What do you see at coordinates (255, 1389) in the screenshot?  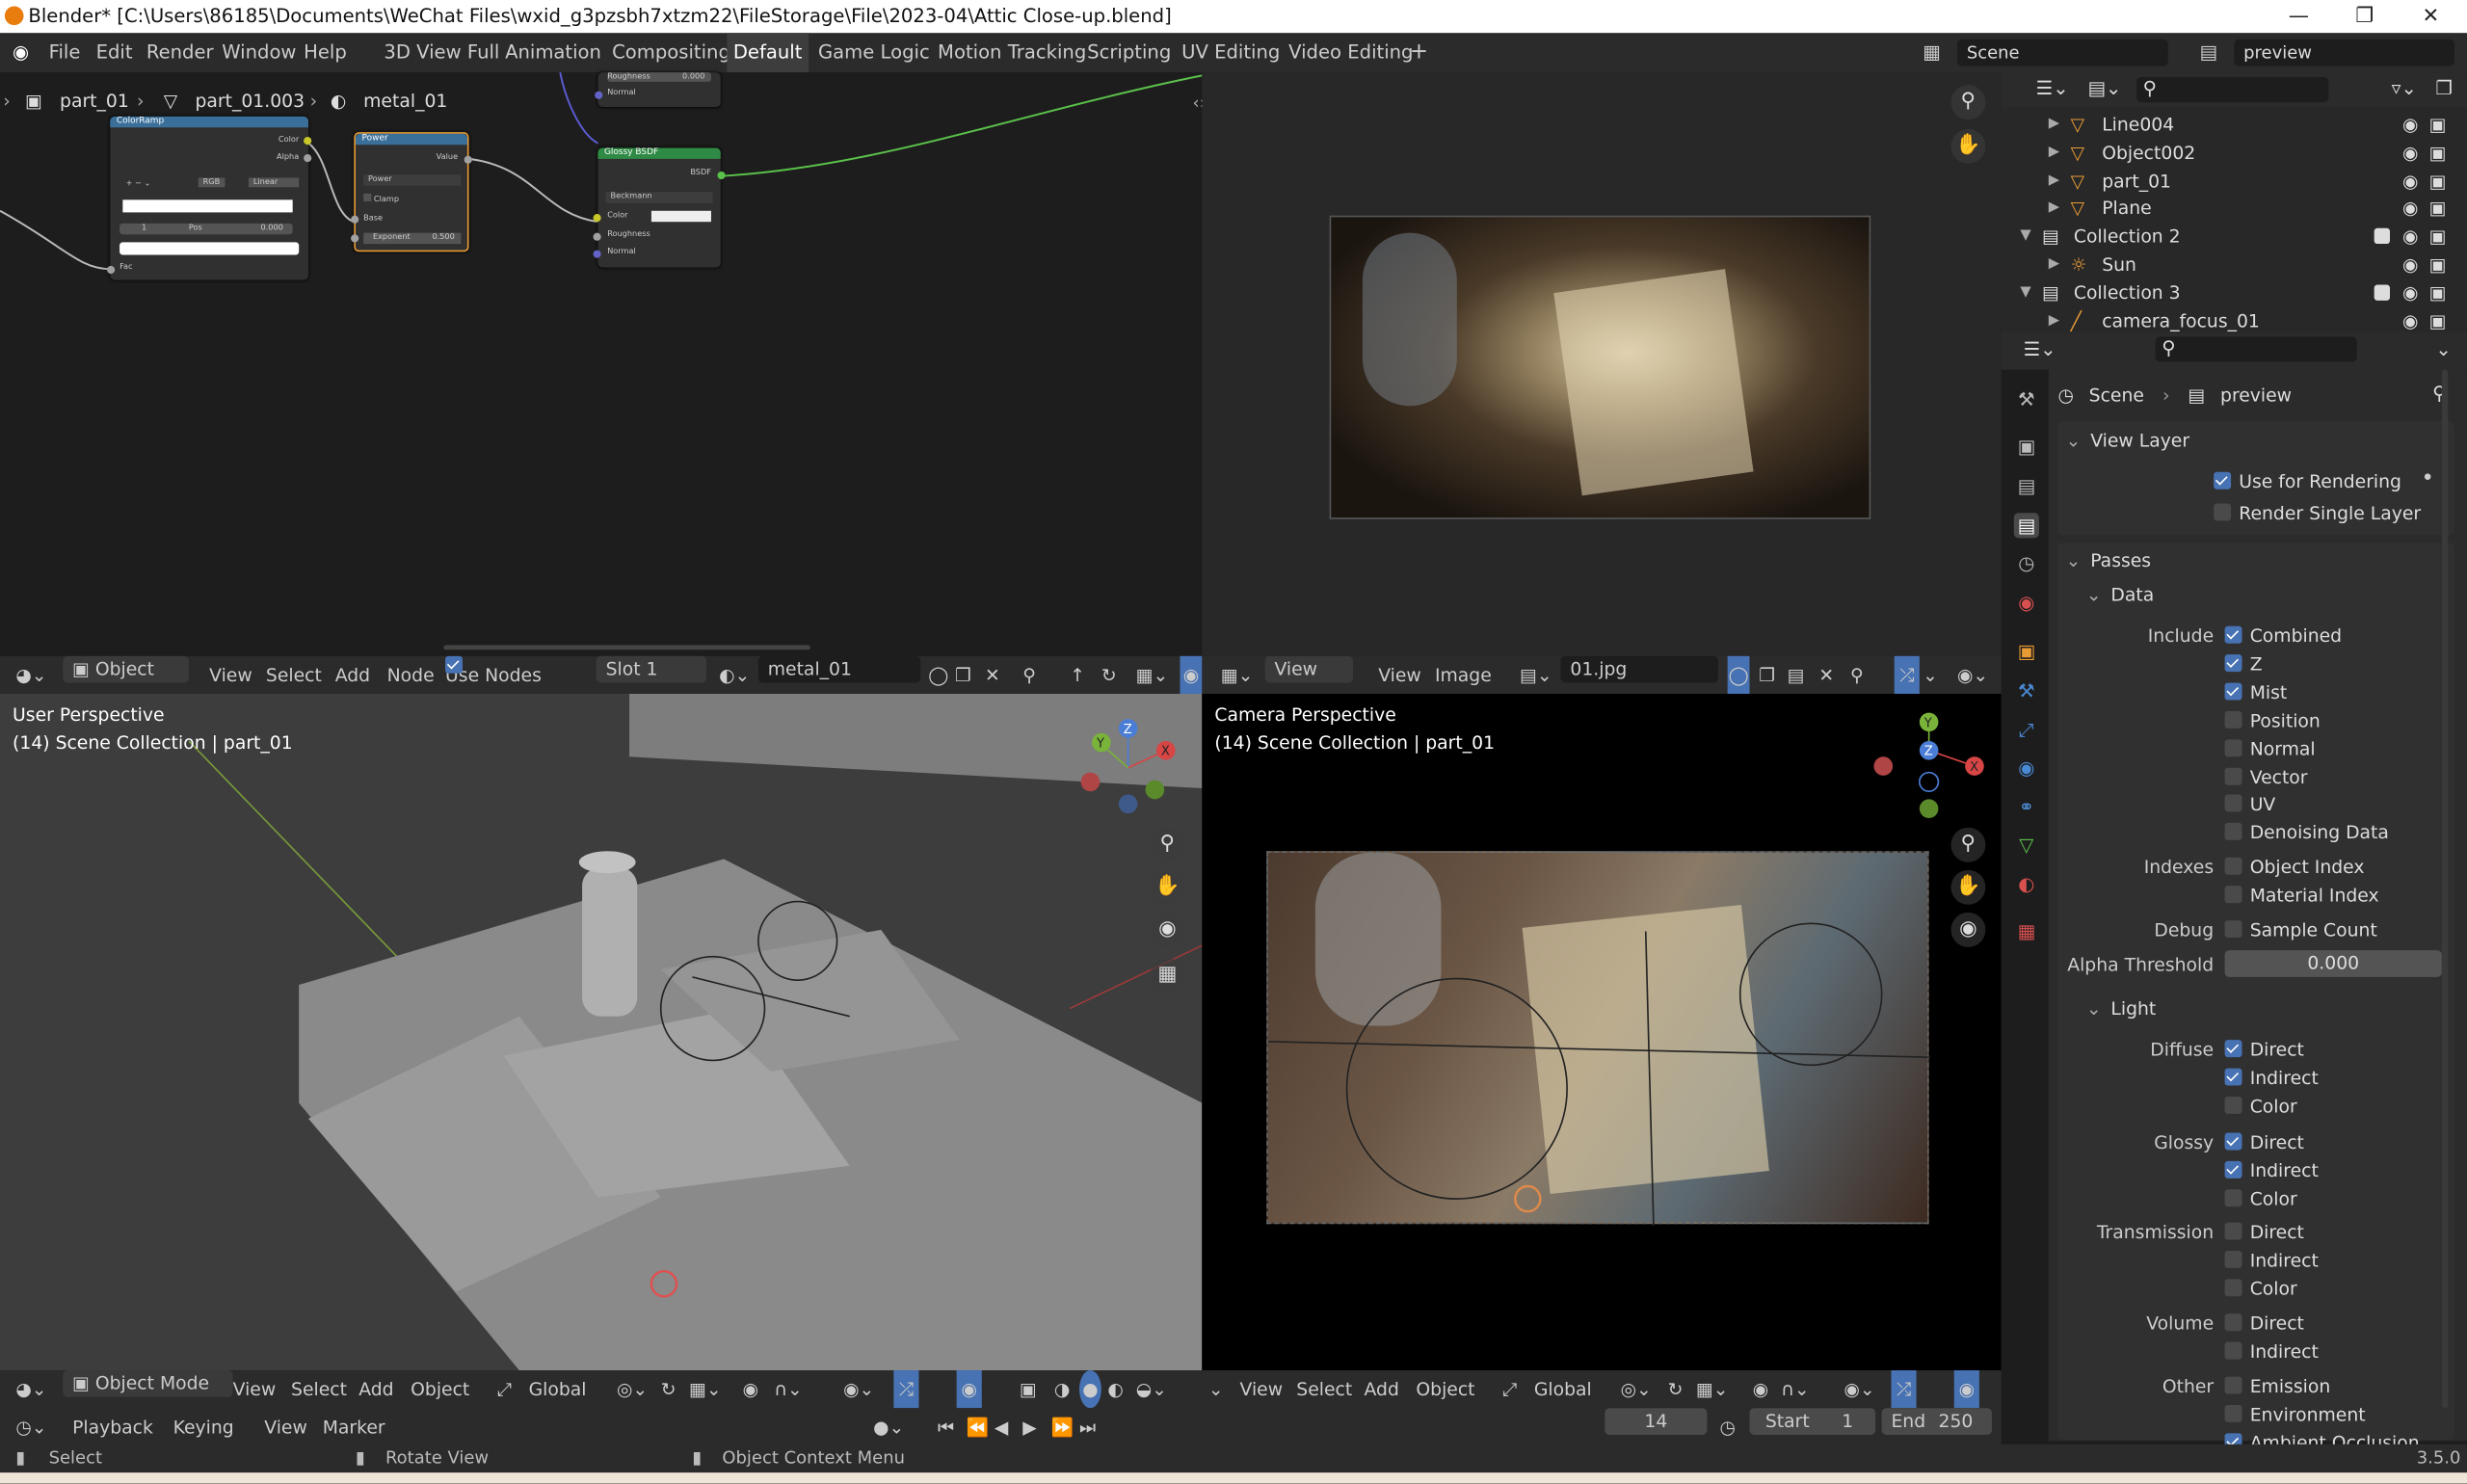 I see `menu-vp-view: View` at bounding box center [255, 1389].